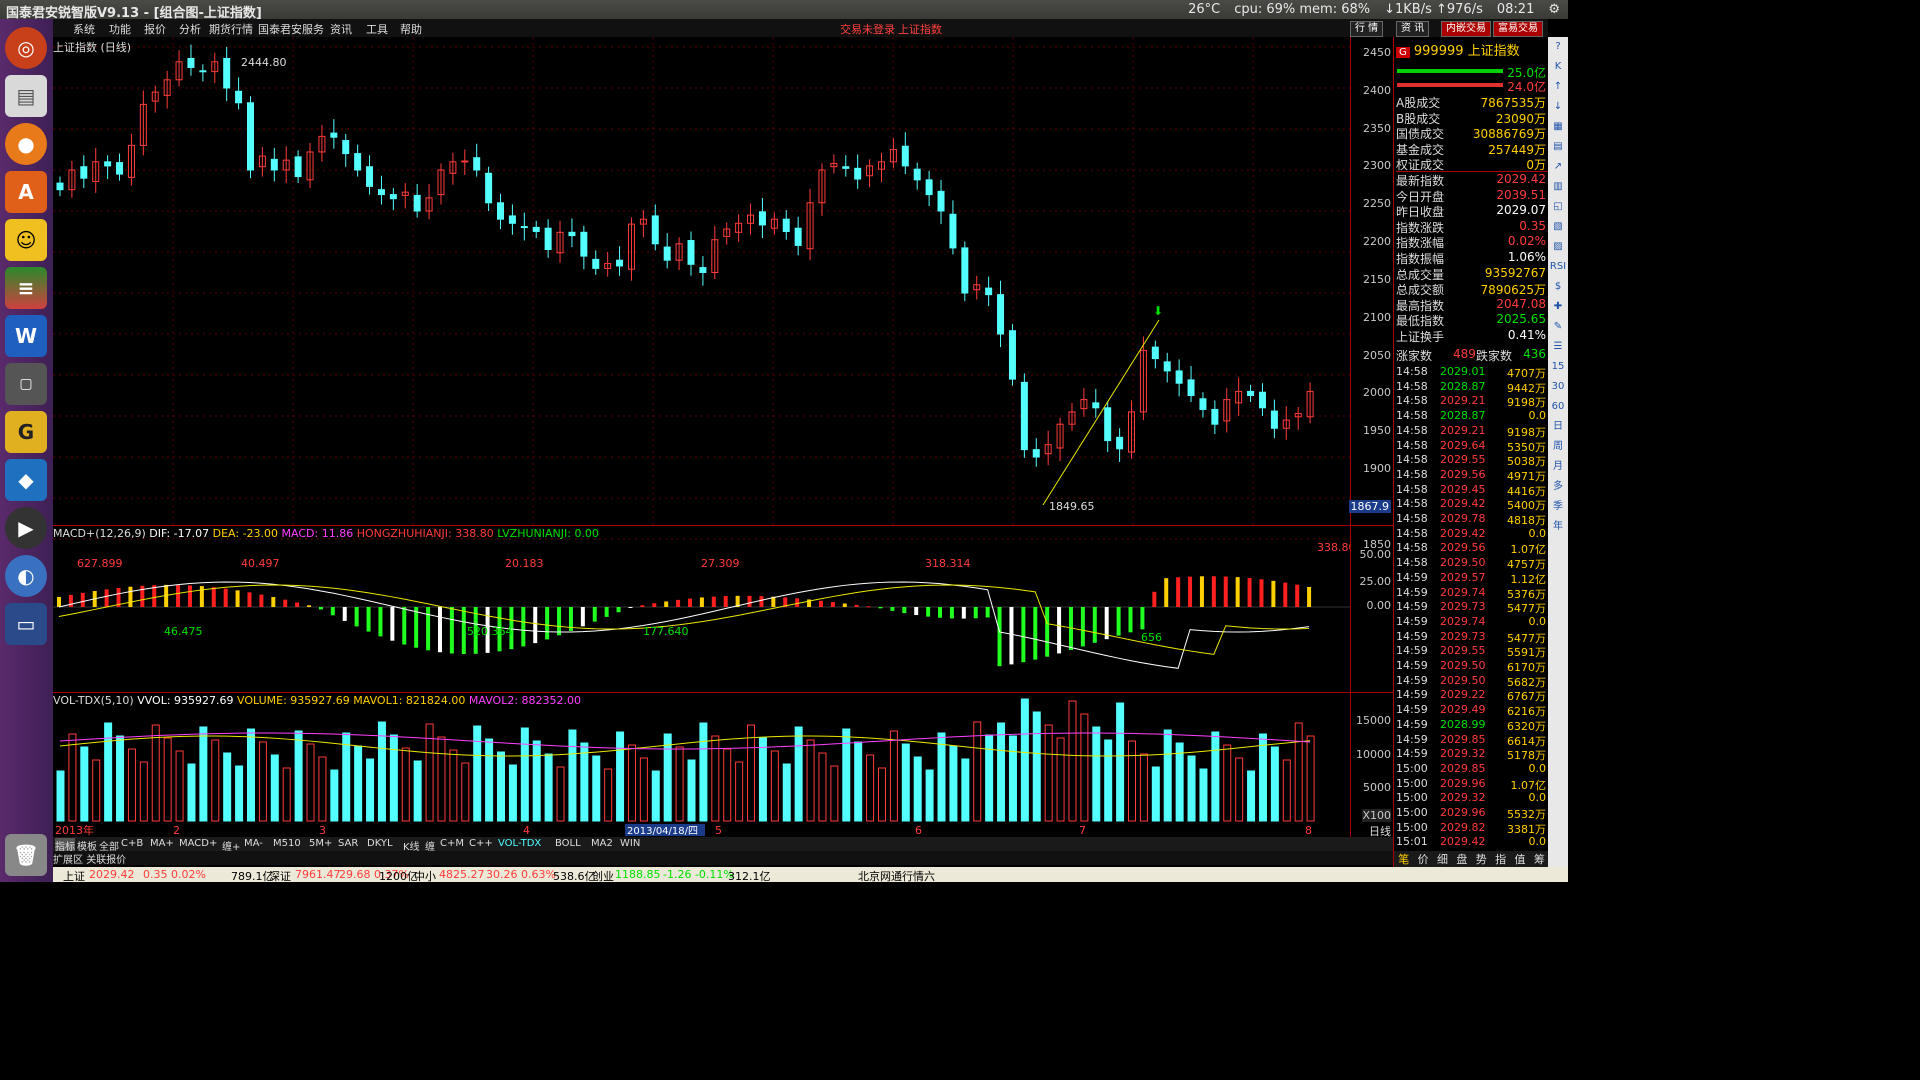 The height and width of the screenshot is (1080, 1920). Describe the element at coordinates (519, 843) in the screenshot. I see `indicator-tab: VOL-TDX` at that location.